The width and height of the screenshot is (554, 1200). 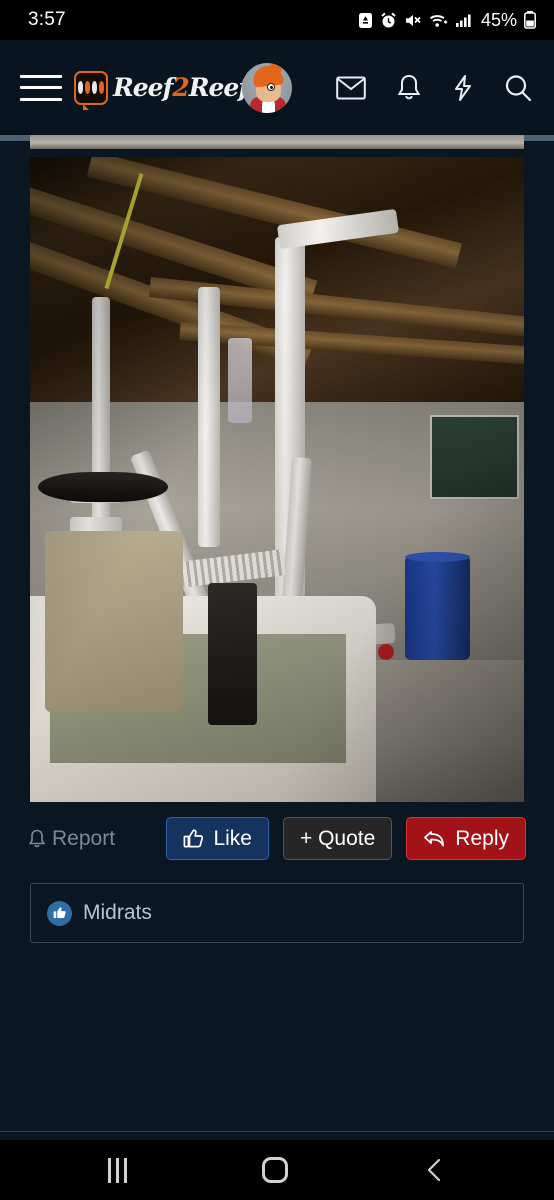 What do you see at coordinates (117, 1170) in the screenshot?
I see `recents-button` at bounding box center [117, 1170].